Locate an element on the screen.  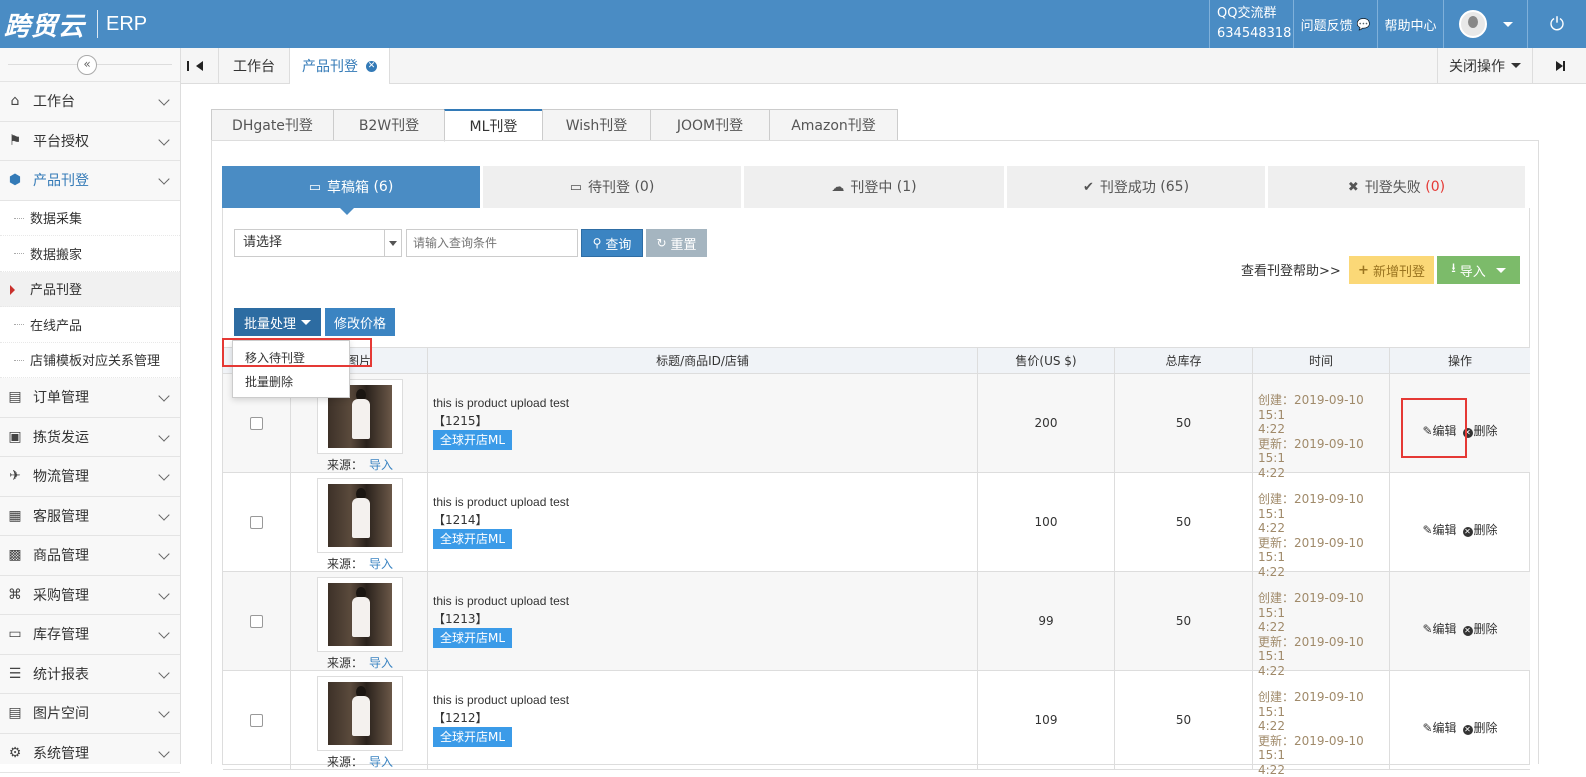
menu-item-batch-delete: 批量删除 is located at coordinates (291, 382).